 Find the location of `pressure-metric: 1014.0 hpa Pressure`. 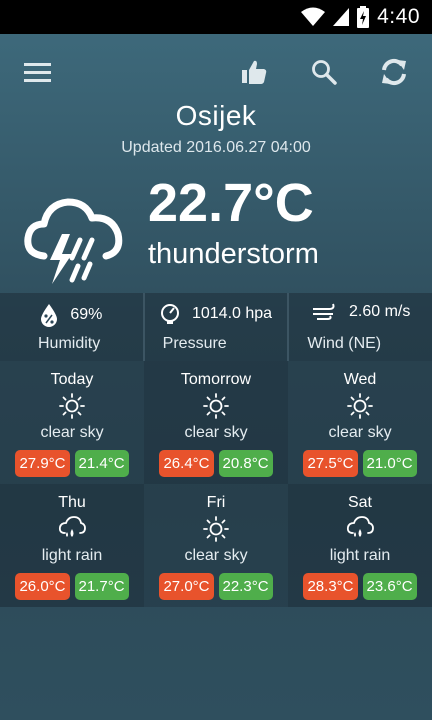

pressure-metric: 1014.0 hpa Pressure is located at coordinates (217, 327).